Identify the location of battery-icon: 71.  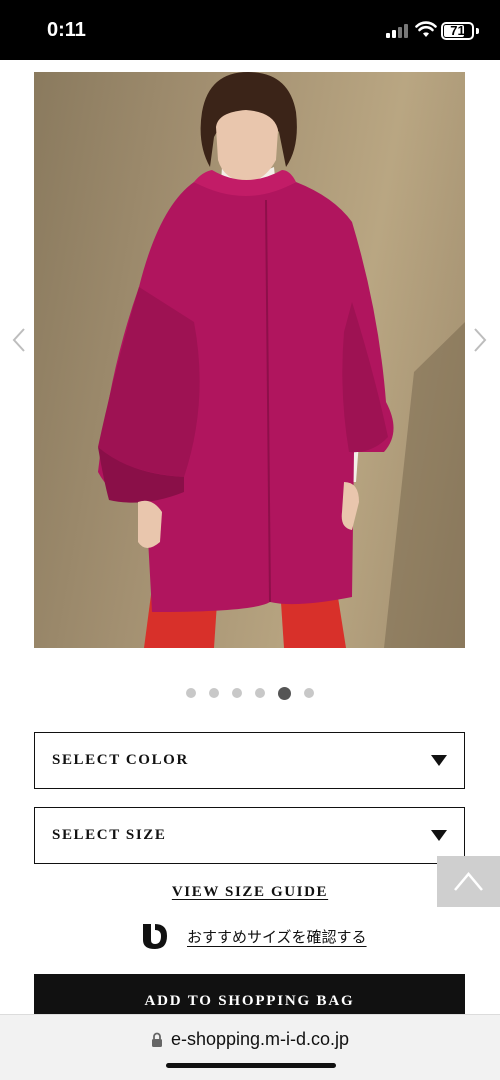
(457, 31).